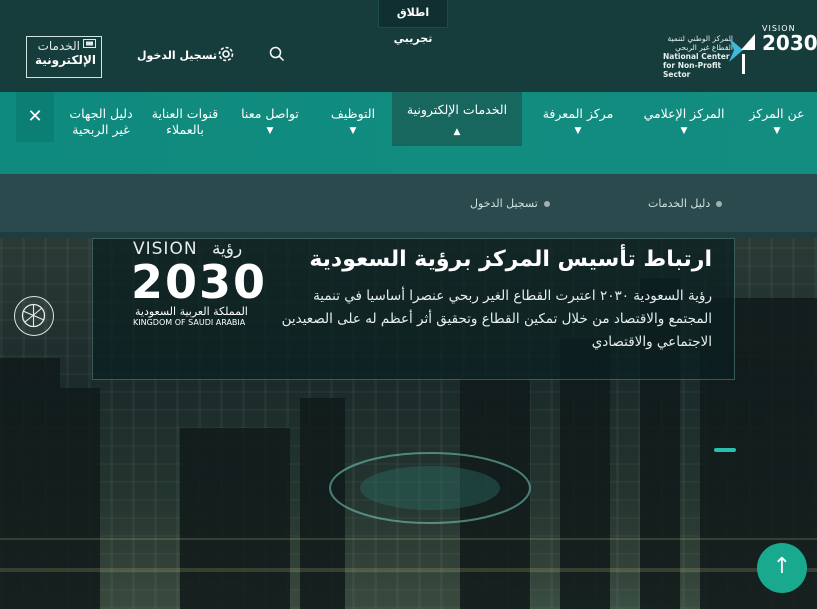  I want to click on submenu: دليل الخدمات تسجيل الدخول, so click(408, 206).